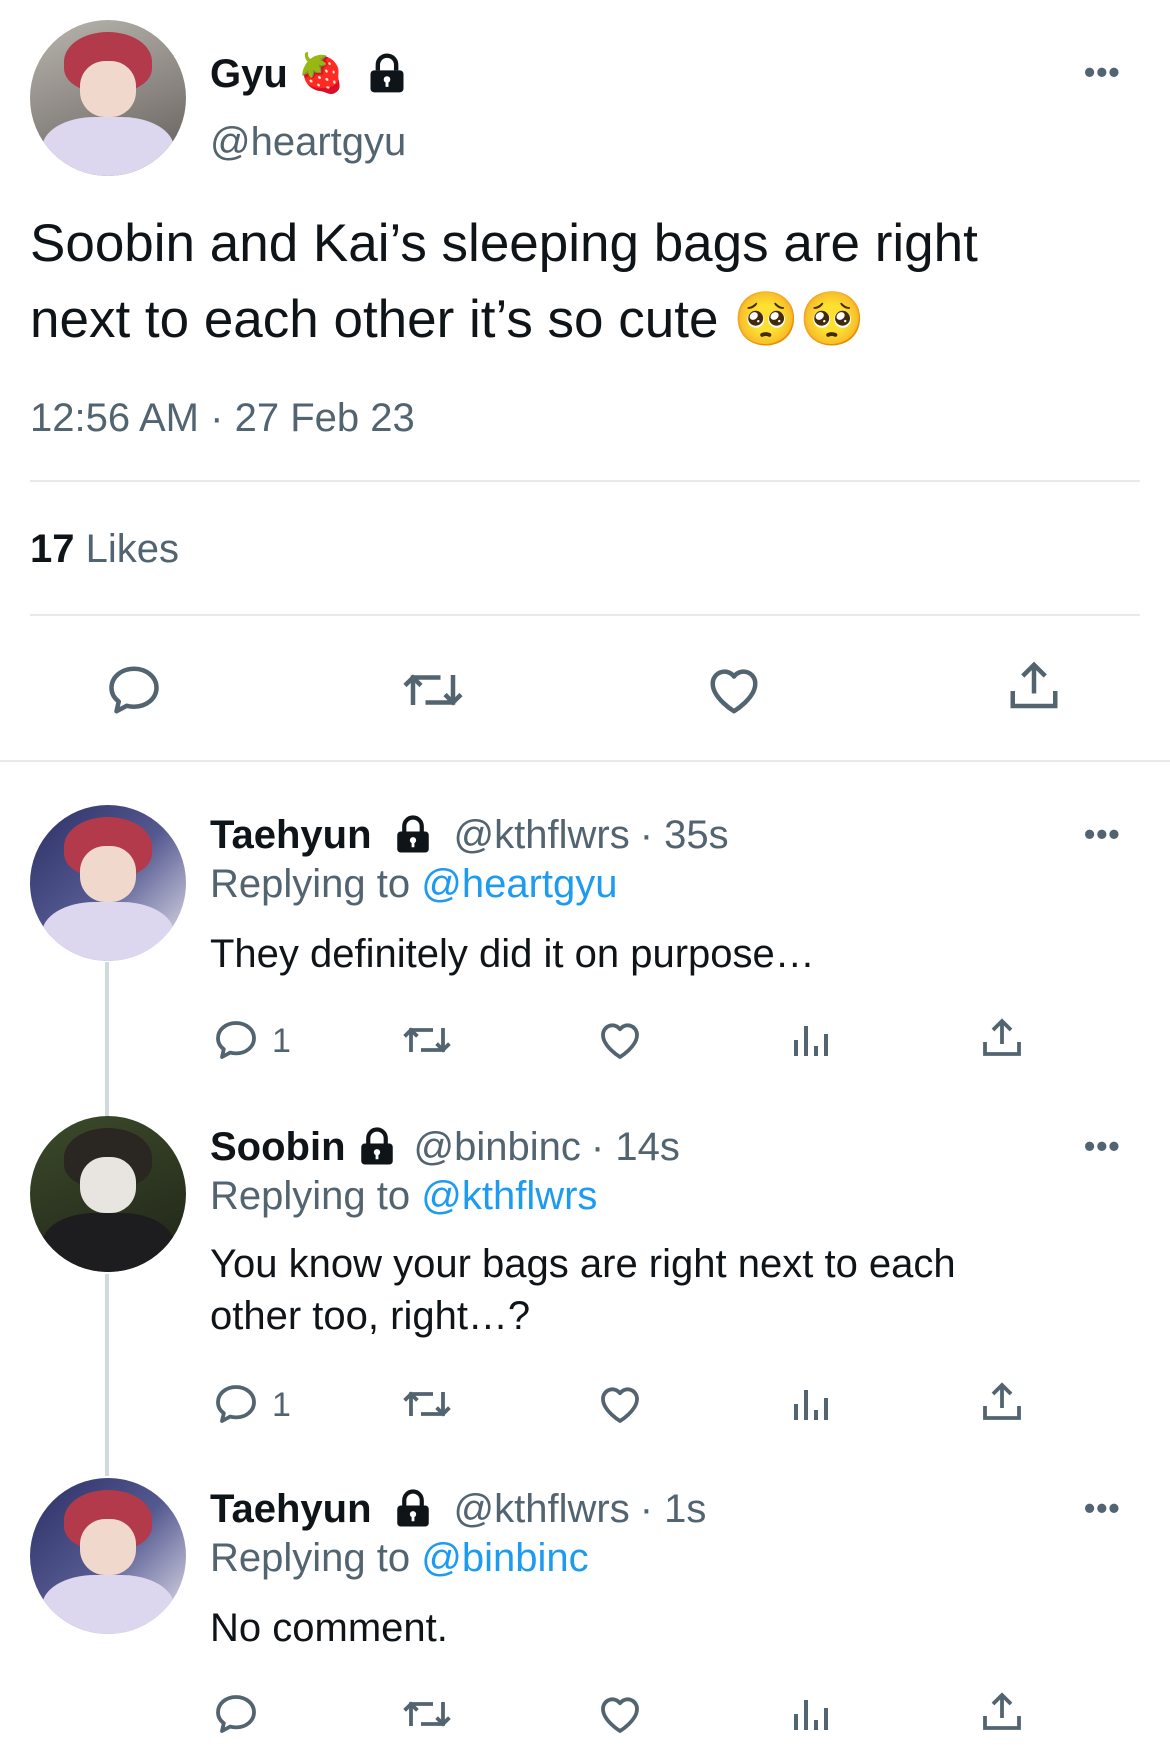 The height and width of the screenshot is (1762, 1170). Describe the element at coordinates (115, 418) in the screenshot. I see `time: 12:56 AM` at that location.